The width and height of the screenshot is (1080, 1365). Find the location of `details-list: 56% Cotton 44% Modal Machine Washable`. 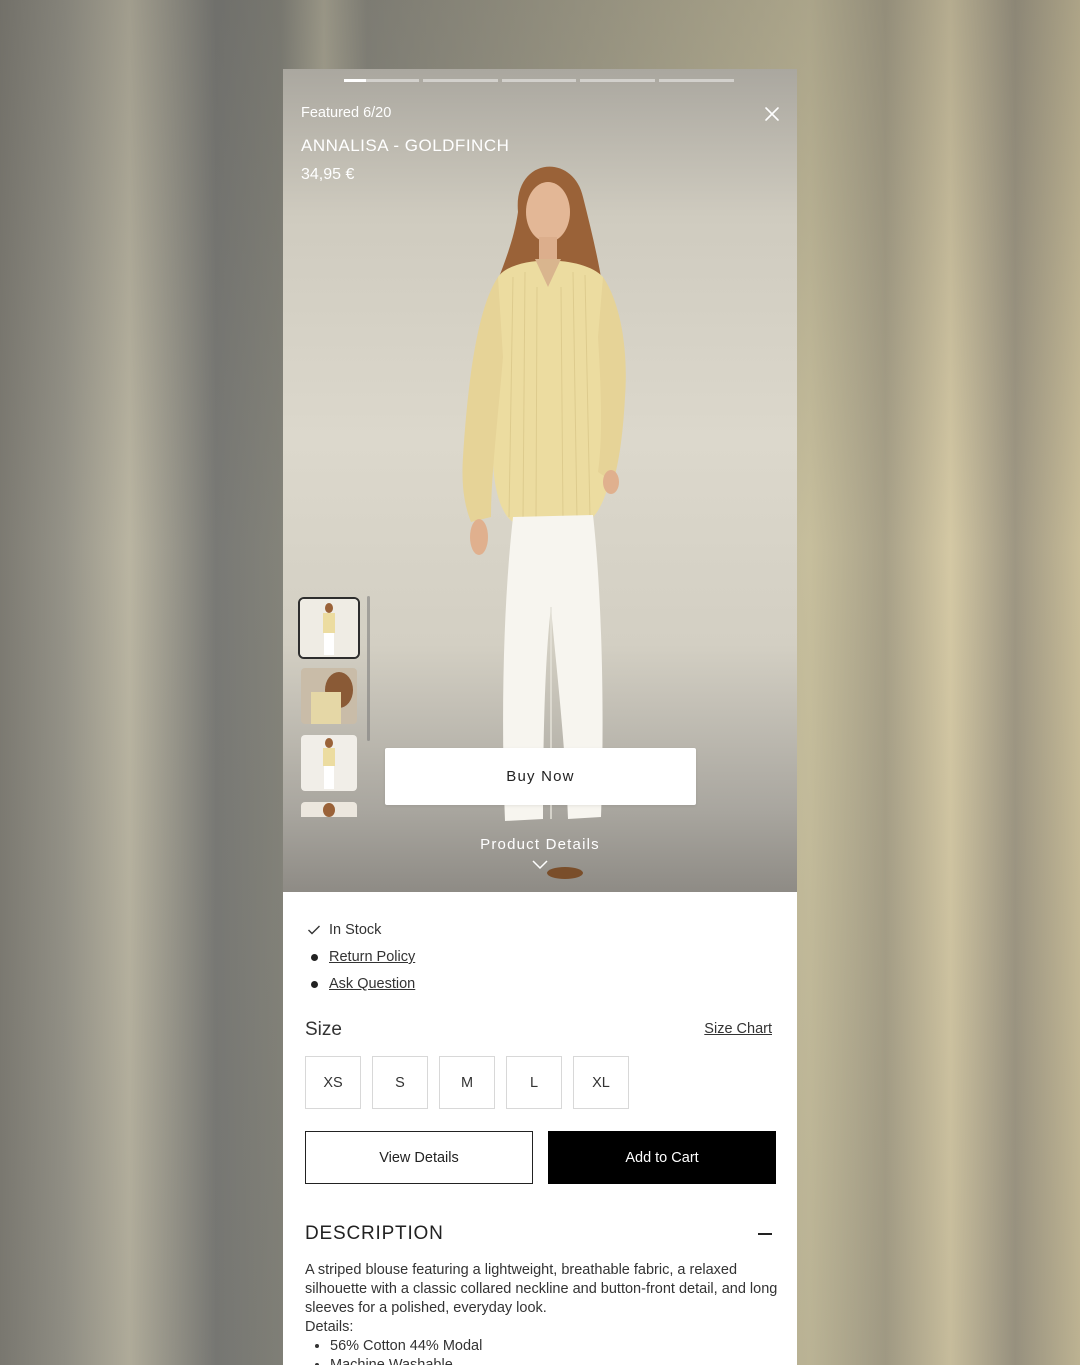

details-list: 56% Cotton 44% Modal Machine Washable is located at coordinates (543, 1351).